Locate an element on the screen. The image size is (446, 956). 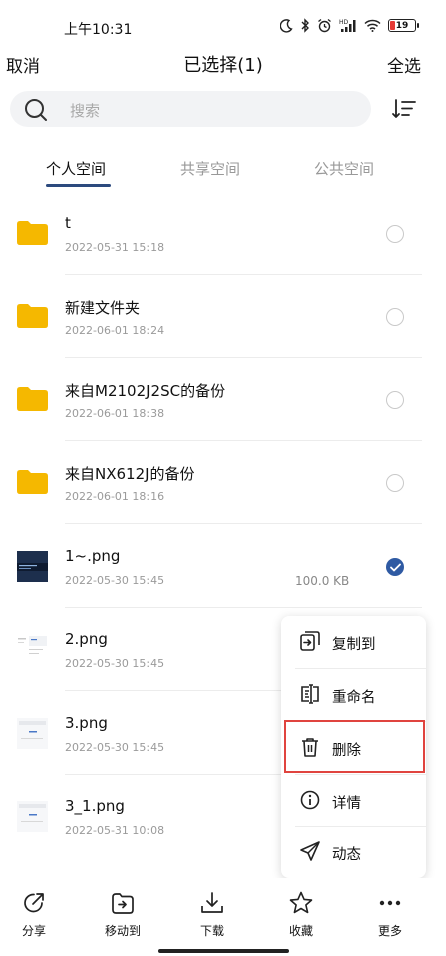
copy-to-icon is located at coordinates (310, 641).